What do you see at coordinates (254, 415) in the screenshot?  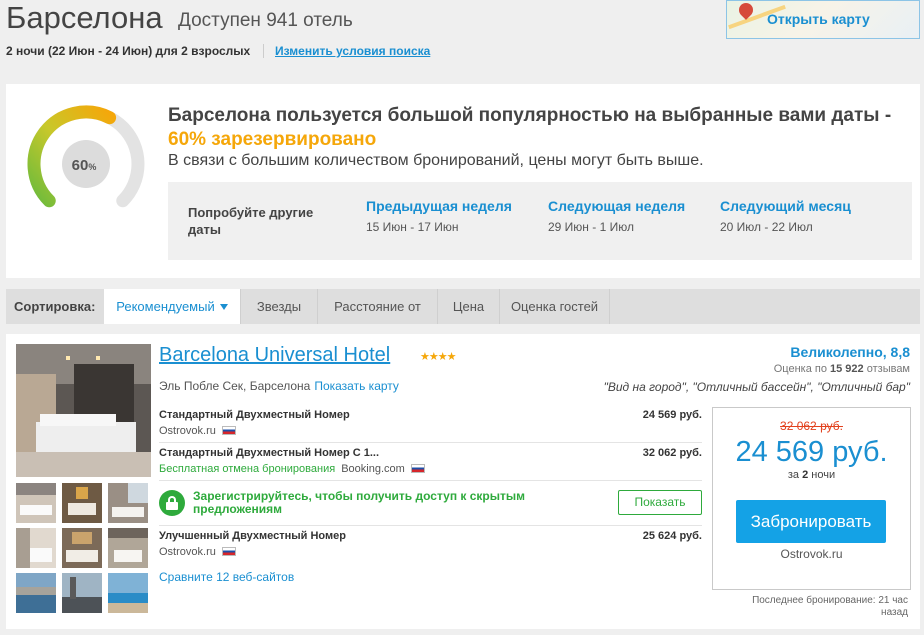 I see `offer-room-name: Стандартный Двухместный Номер` at bounding box center [254, 415].